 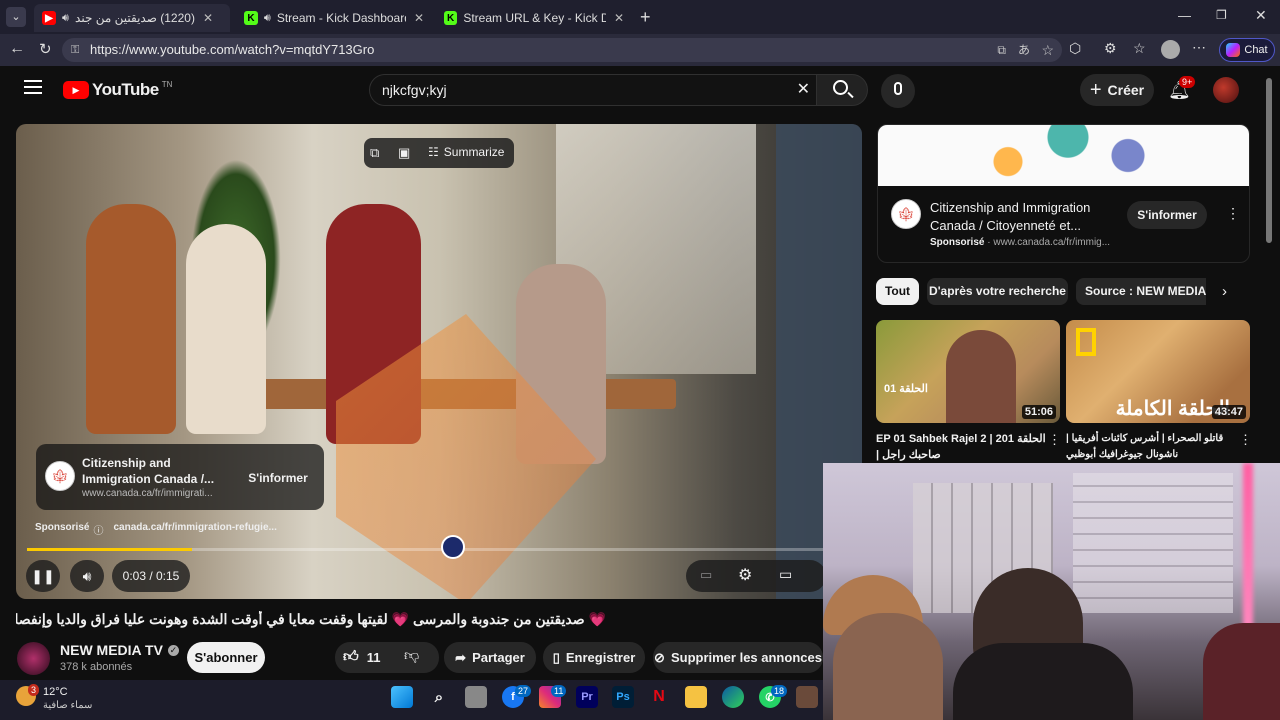 I want to click on new-tab-button: +, so click(x=645, y=17).